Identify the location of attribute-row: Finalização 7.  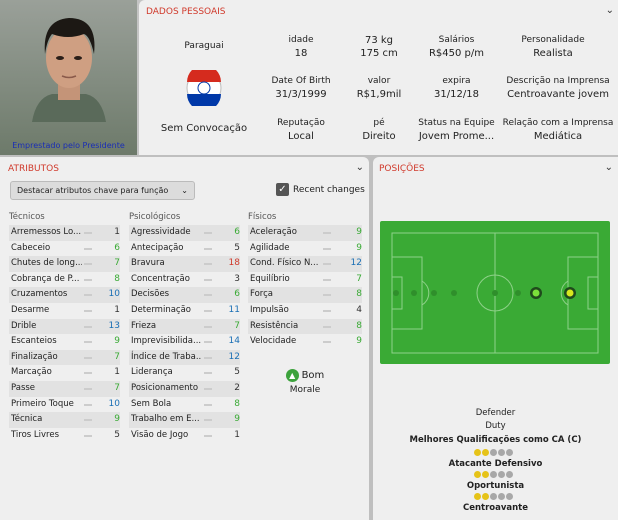
(64, 357).